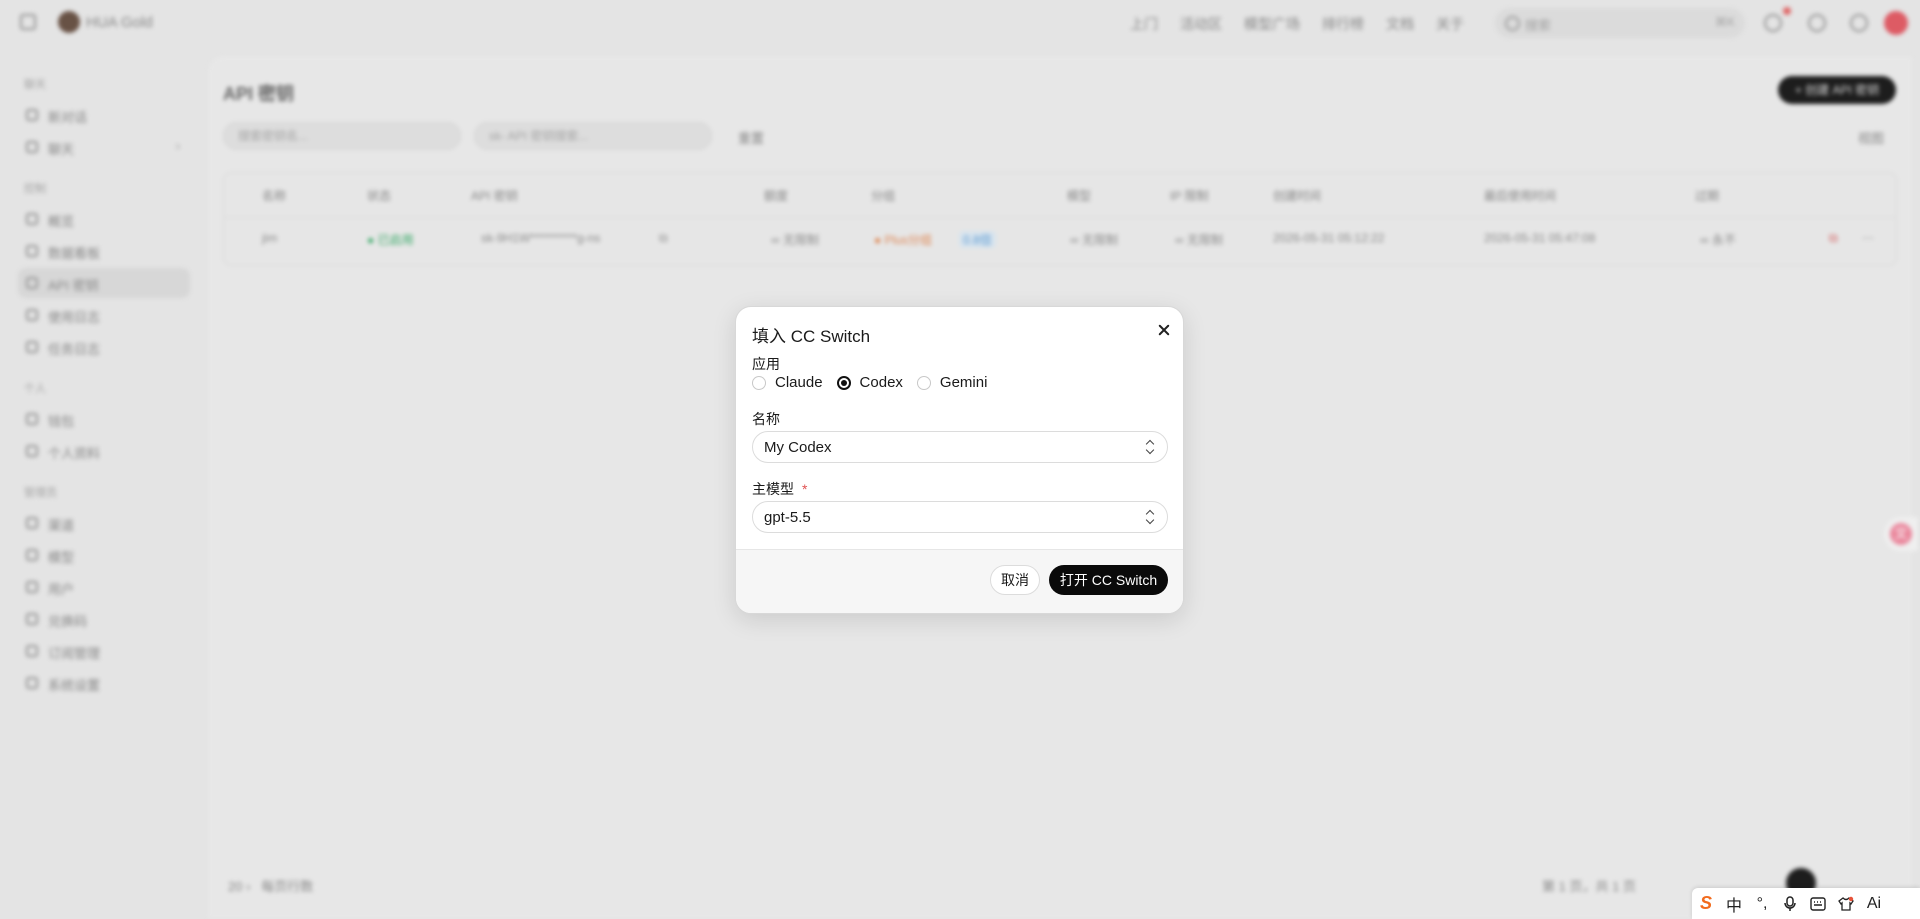 The width and height of the screenshot is (1920, 919). What do you see at coordinates (766, 419) in the screenshot?
I see `name-label: 名称` at bounding box center [766, 419].